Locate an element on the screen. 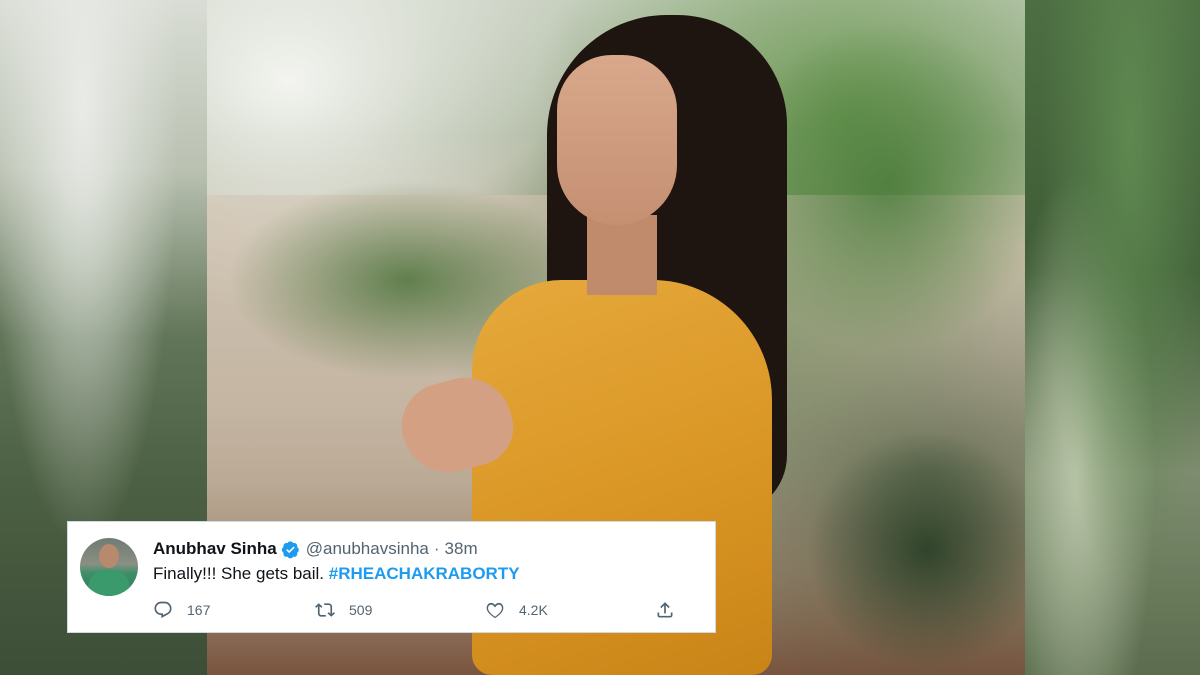 The height and width of the screenshot is (675, 1200). verified-badge-icon is located at coordinates (290, 549).